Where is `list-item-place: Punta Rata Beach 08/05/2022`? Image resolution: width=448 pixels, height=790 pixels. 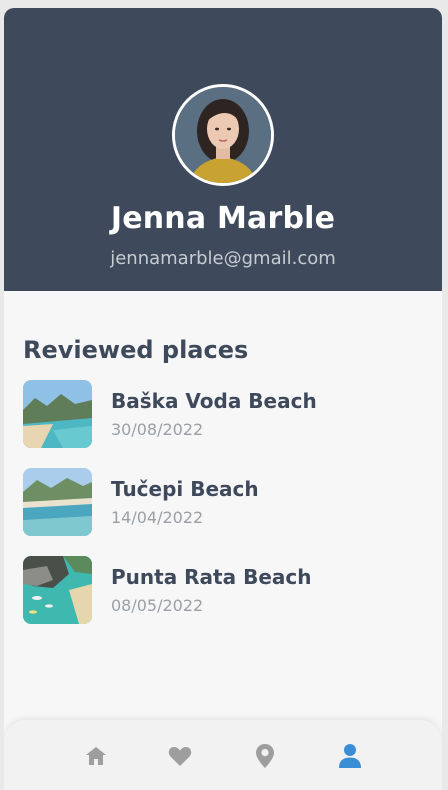
list-item-place: Punta Rata Beach 08/05/2022 is located at coordinates (223, 591).